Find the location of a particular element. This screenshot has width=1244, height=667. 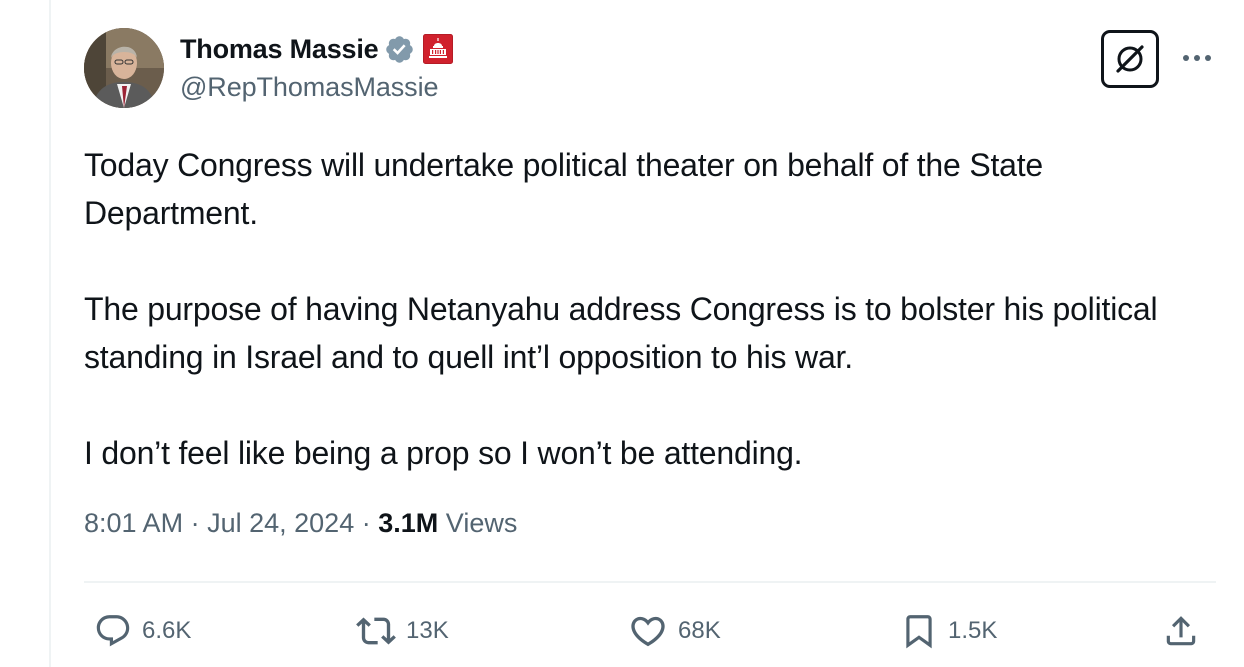

name-row: Thomas Massie is located at coordinates (317, 49).